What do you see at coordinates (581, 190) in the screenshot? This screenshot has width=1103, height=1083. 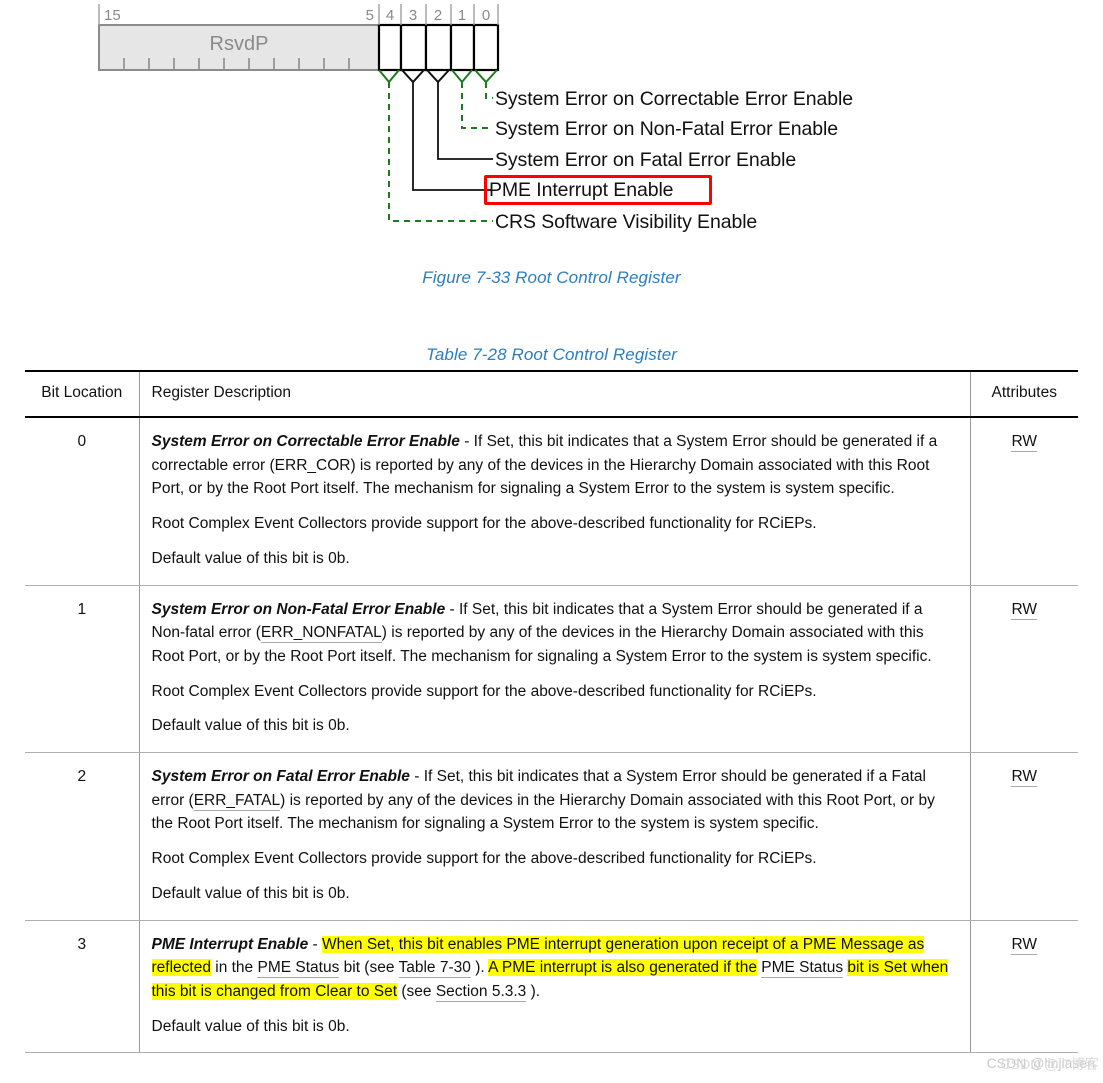 I see `callout-label-pme: PME Interrupt Enable` at bounding box center [581, 190].